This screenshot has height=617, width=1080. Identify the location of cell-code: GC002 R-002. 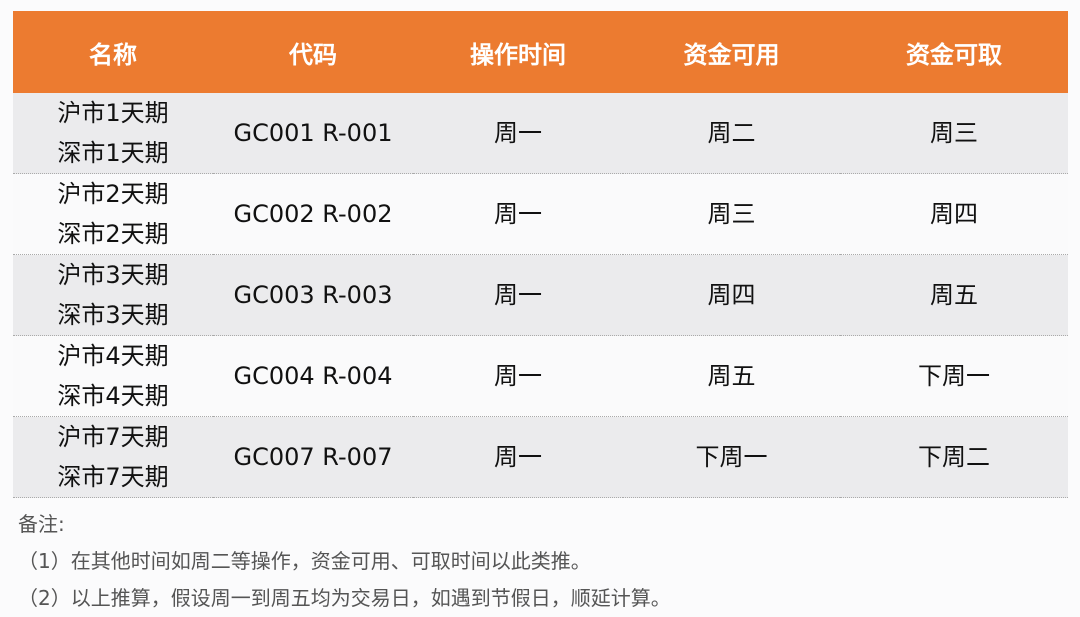
(313, 214).